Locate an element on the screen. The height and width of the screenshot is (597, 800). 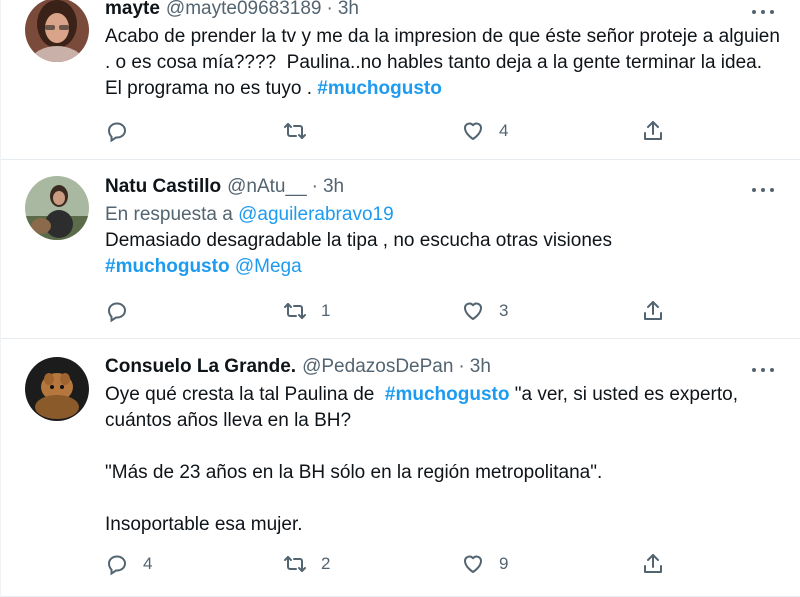
author-handle: @mayte09683189 is located at coordinates (244, 10).